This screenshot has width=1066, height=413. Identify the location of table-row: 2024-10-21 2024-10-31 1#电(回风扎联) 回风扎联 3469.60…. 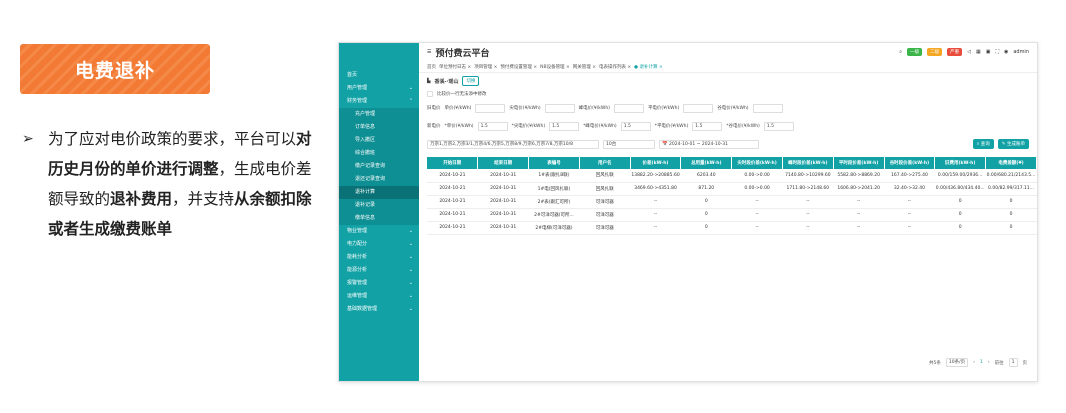
(732, 189).